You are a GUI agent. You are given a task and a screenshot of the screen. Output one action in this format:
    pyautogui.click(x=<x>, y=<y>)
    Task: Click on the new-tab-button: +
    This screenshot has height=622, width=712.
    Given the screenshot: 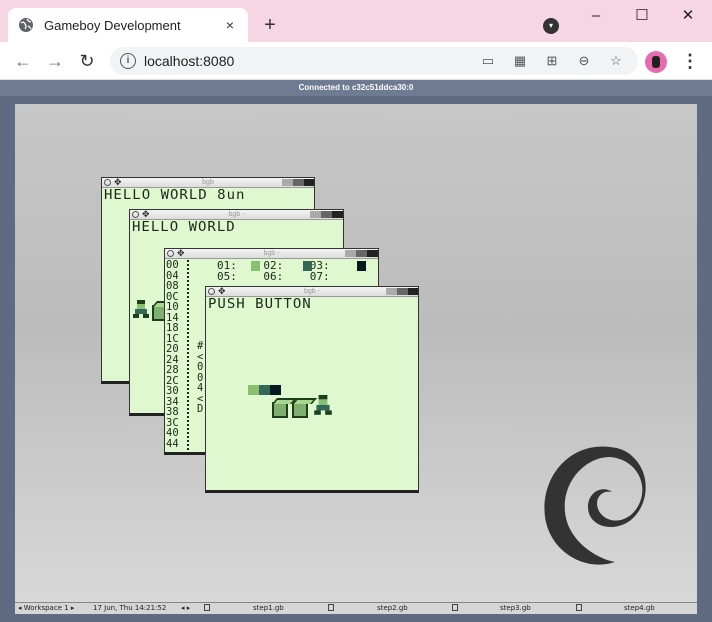 What is the action you would take?
    pyautogui.click(x=270, y=26)
    